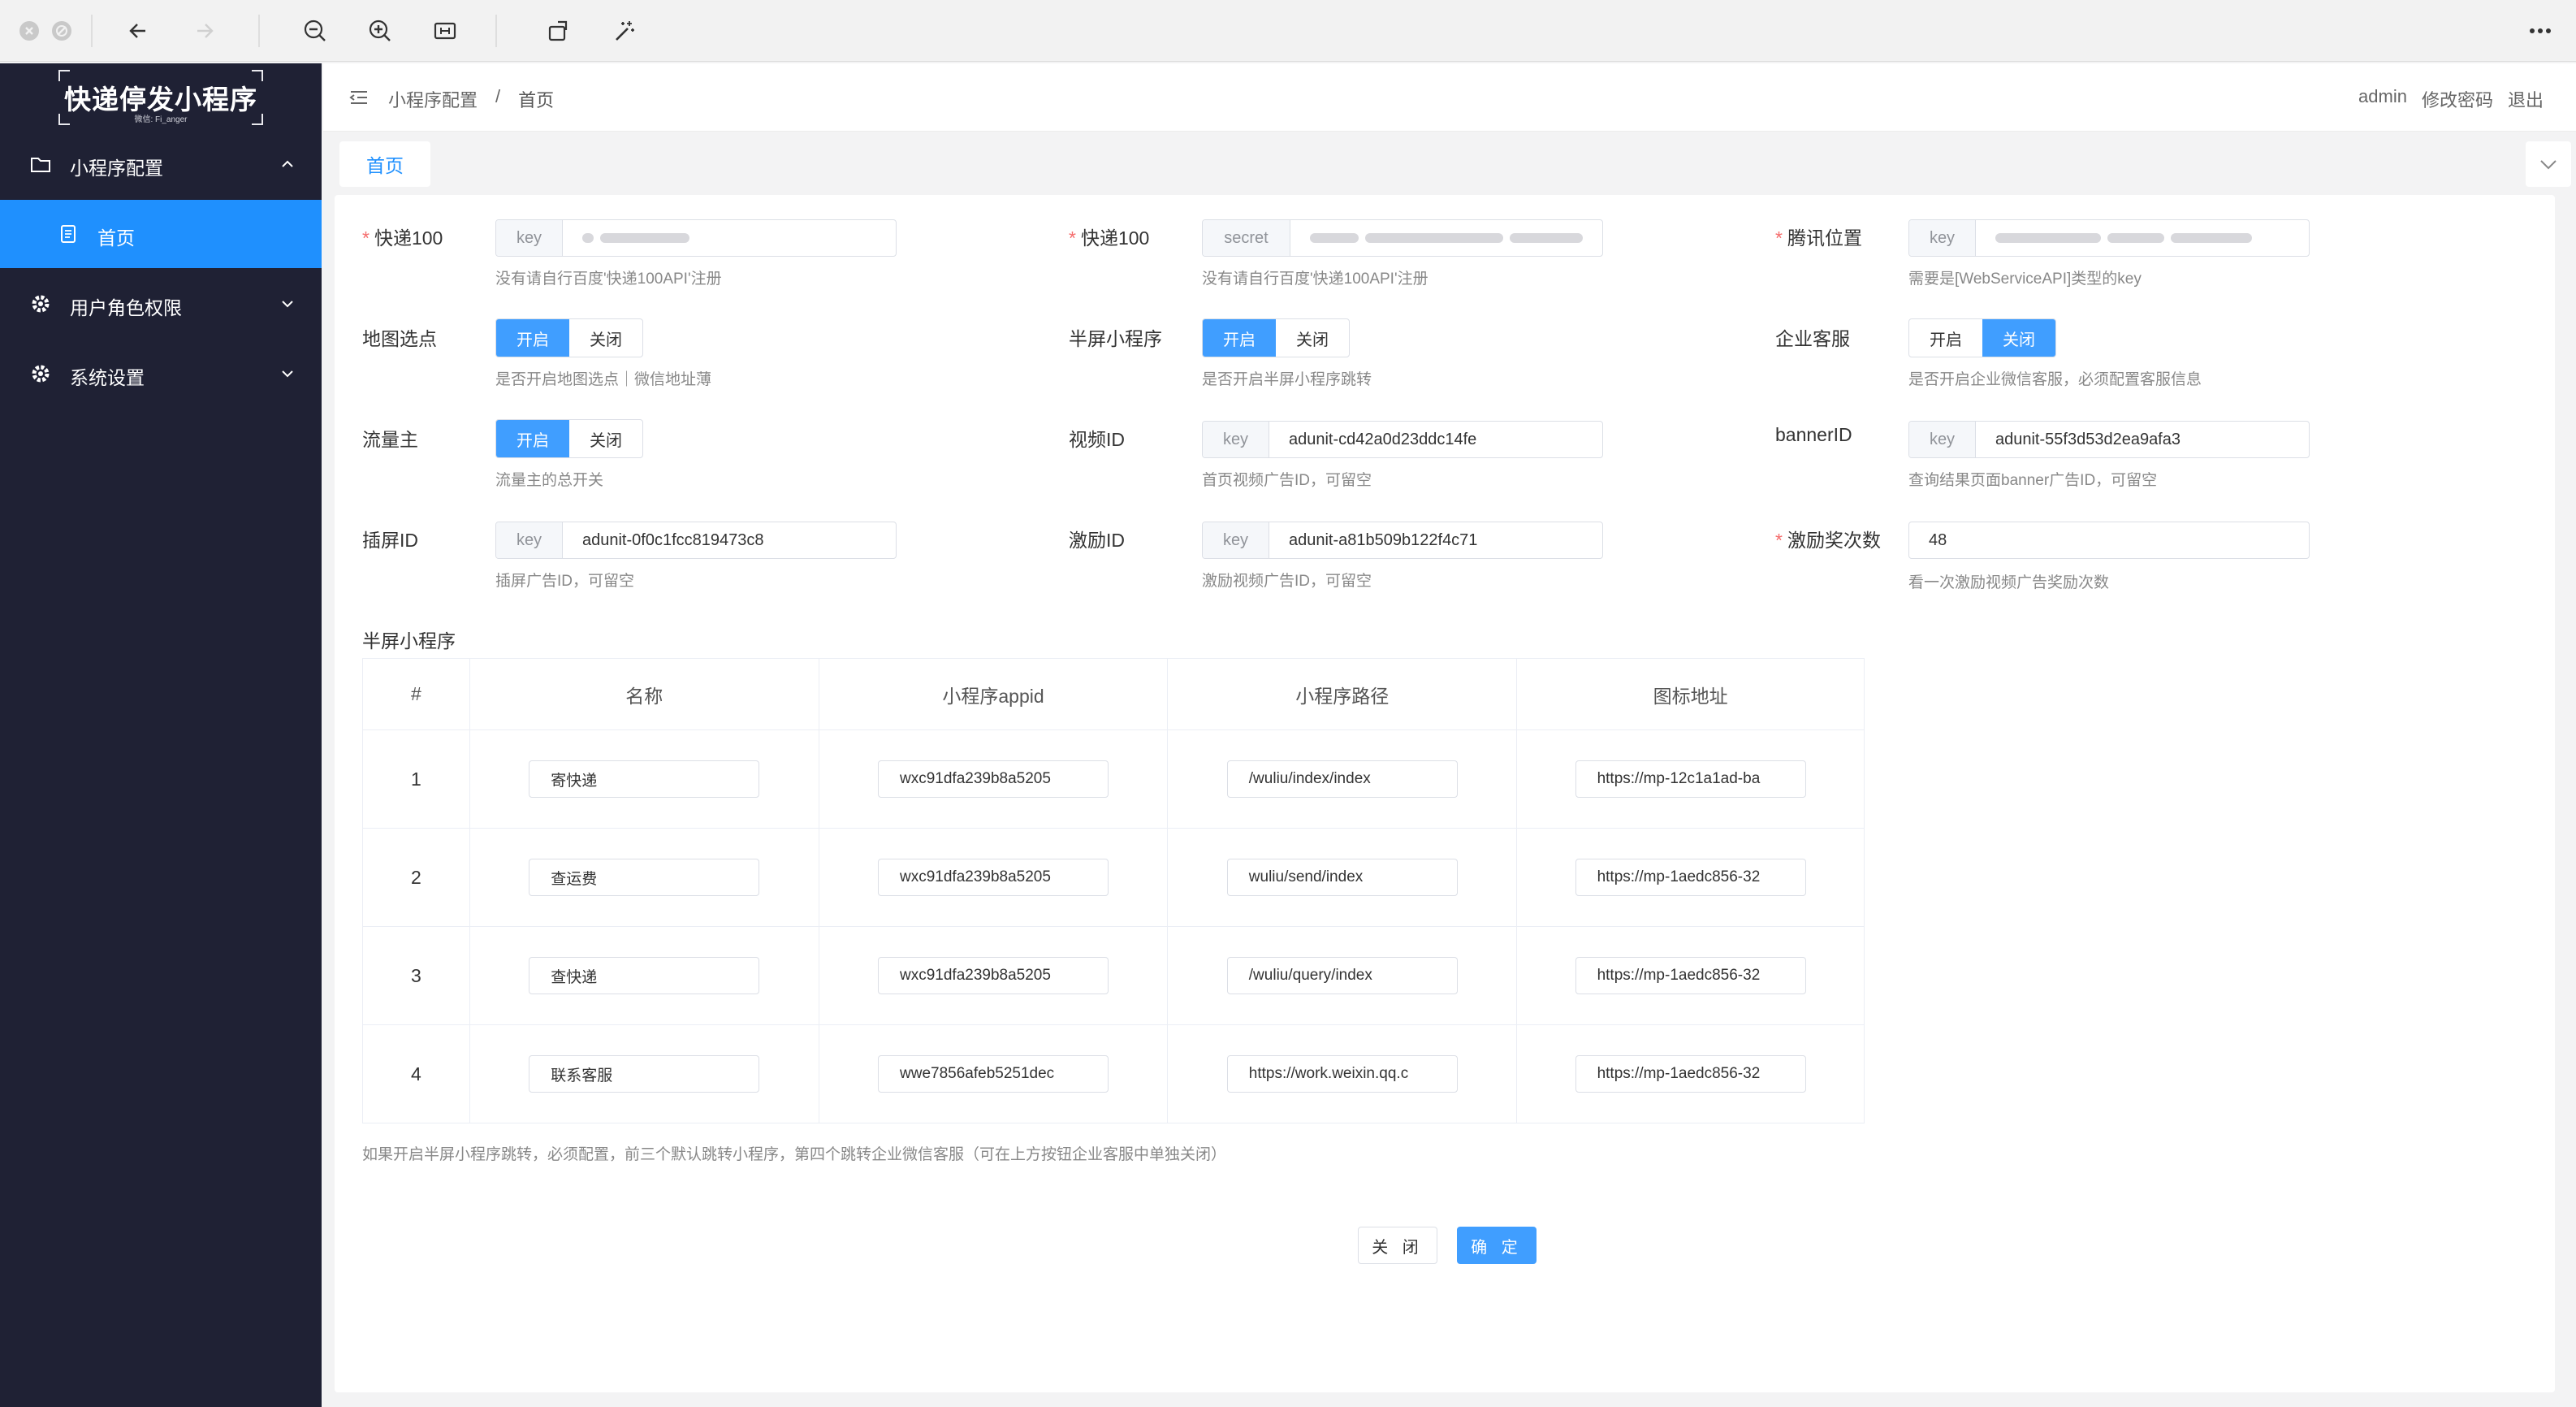  I want to click on sidebar-item-home: 首页, so click(161, 234).